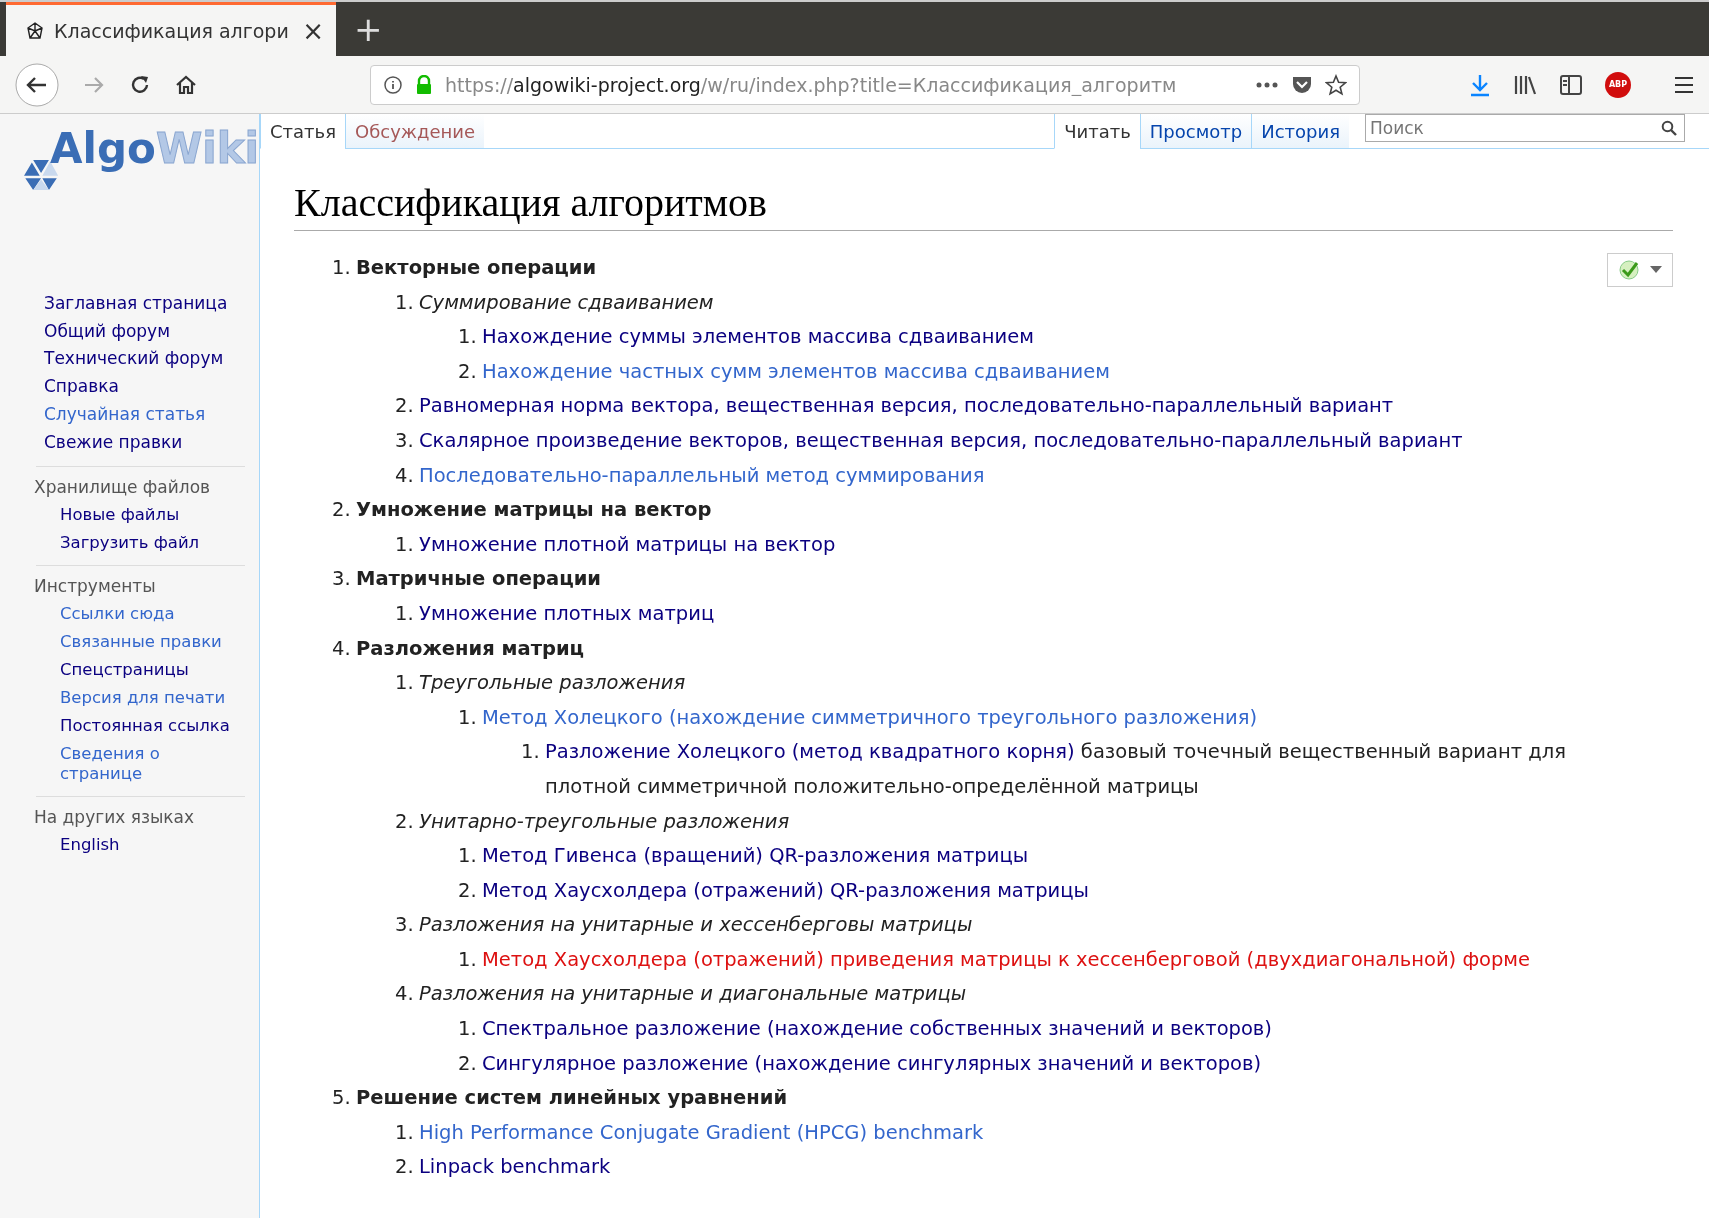 The height and width of the screenshot is (1218, 1709). What do you see at coordinates (35, 30) in the screenshot?
I see `polyhedron-icon` at bounding box center [35, 30].